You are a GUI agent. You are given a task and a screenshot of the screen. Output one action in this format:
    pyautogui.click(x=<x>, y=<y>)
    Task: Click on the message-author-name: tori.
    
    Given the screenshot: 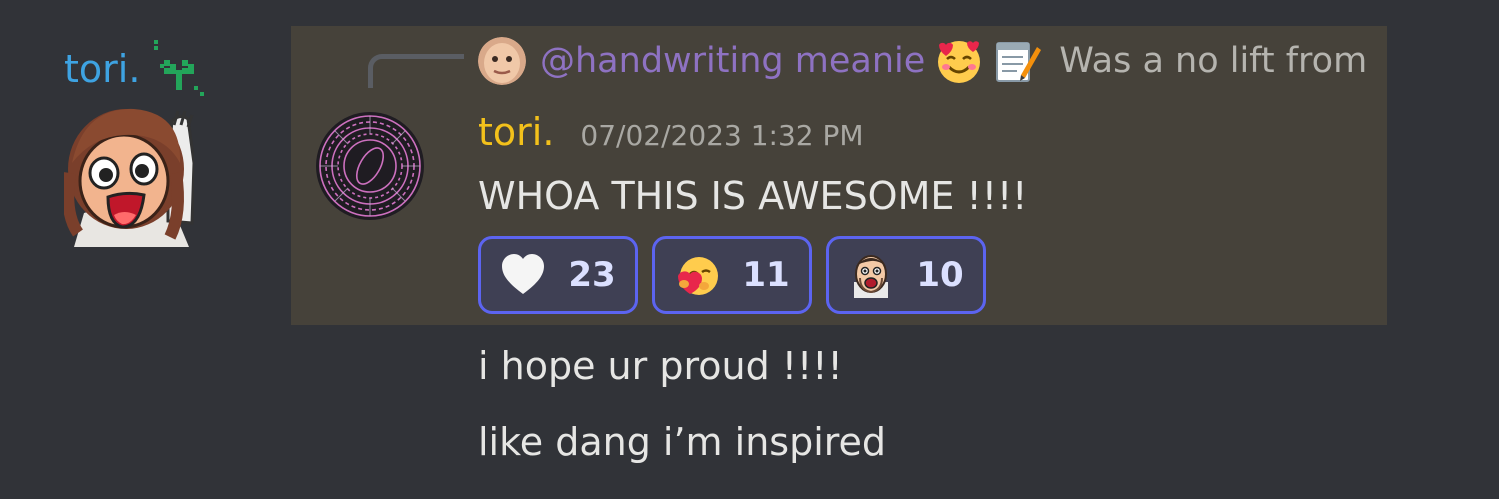 What is the action you would take?
    pyautogui.click(x=516, y=132)
    